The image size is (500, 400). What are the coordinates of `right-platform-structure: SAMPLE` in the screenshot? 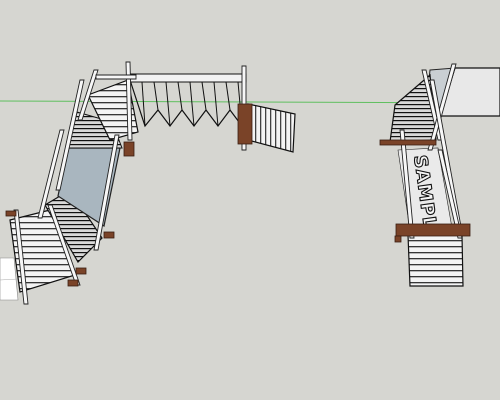 It's located at (439, 175).